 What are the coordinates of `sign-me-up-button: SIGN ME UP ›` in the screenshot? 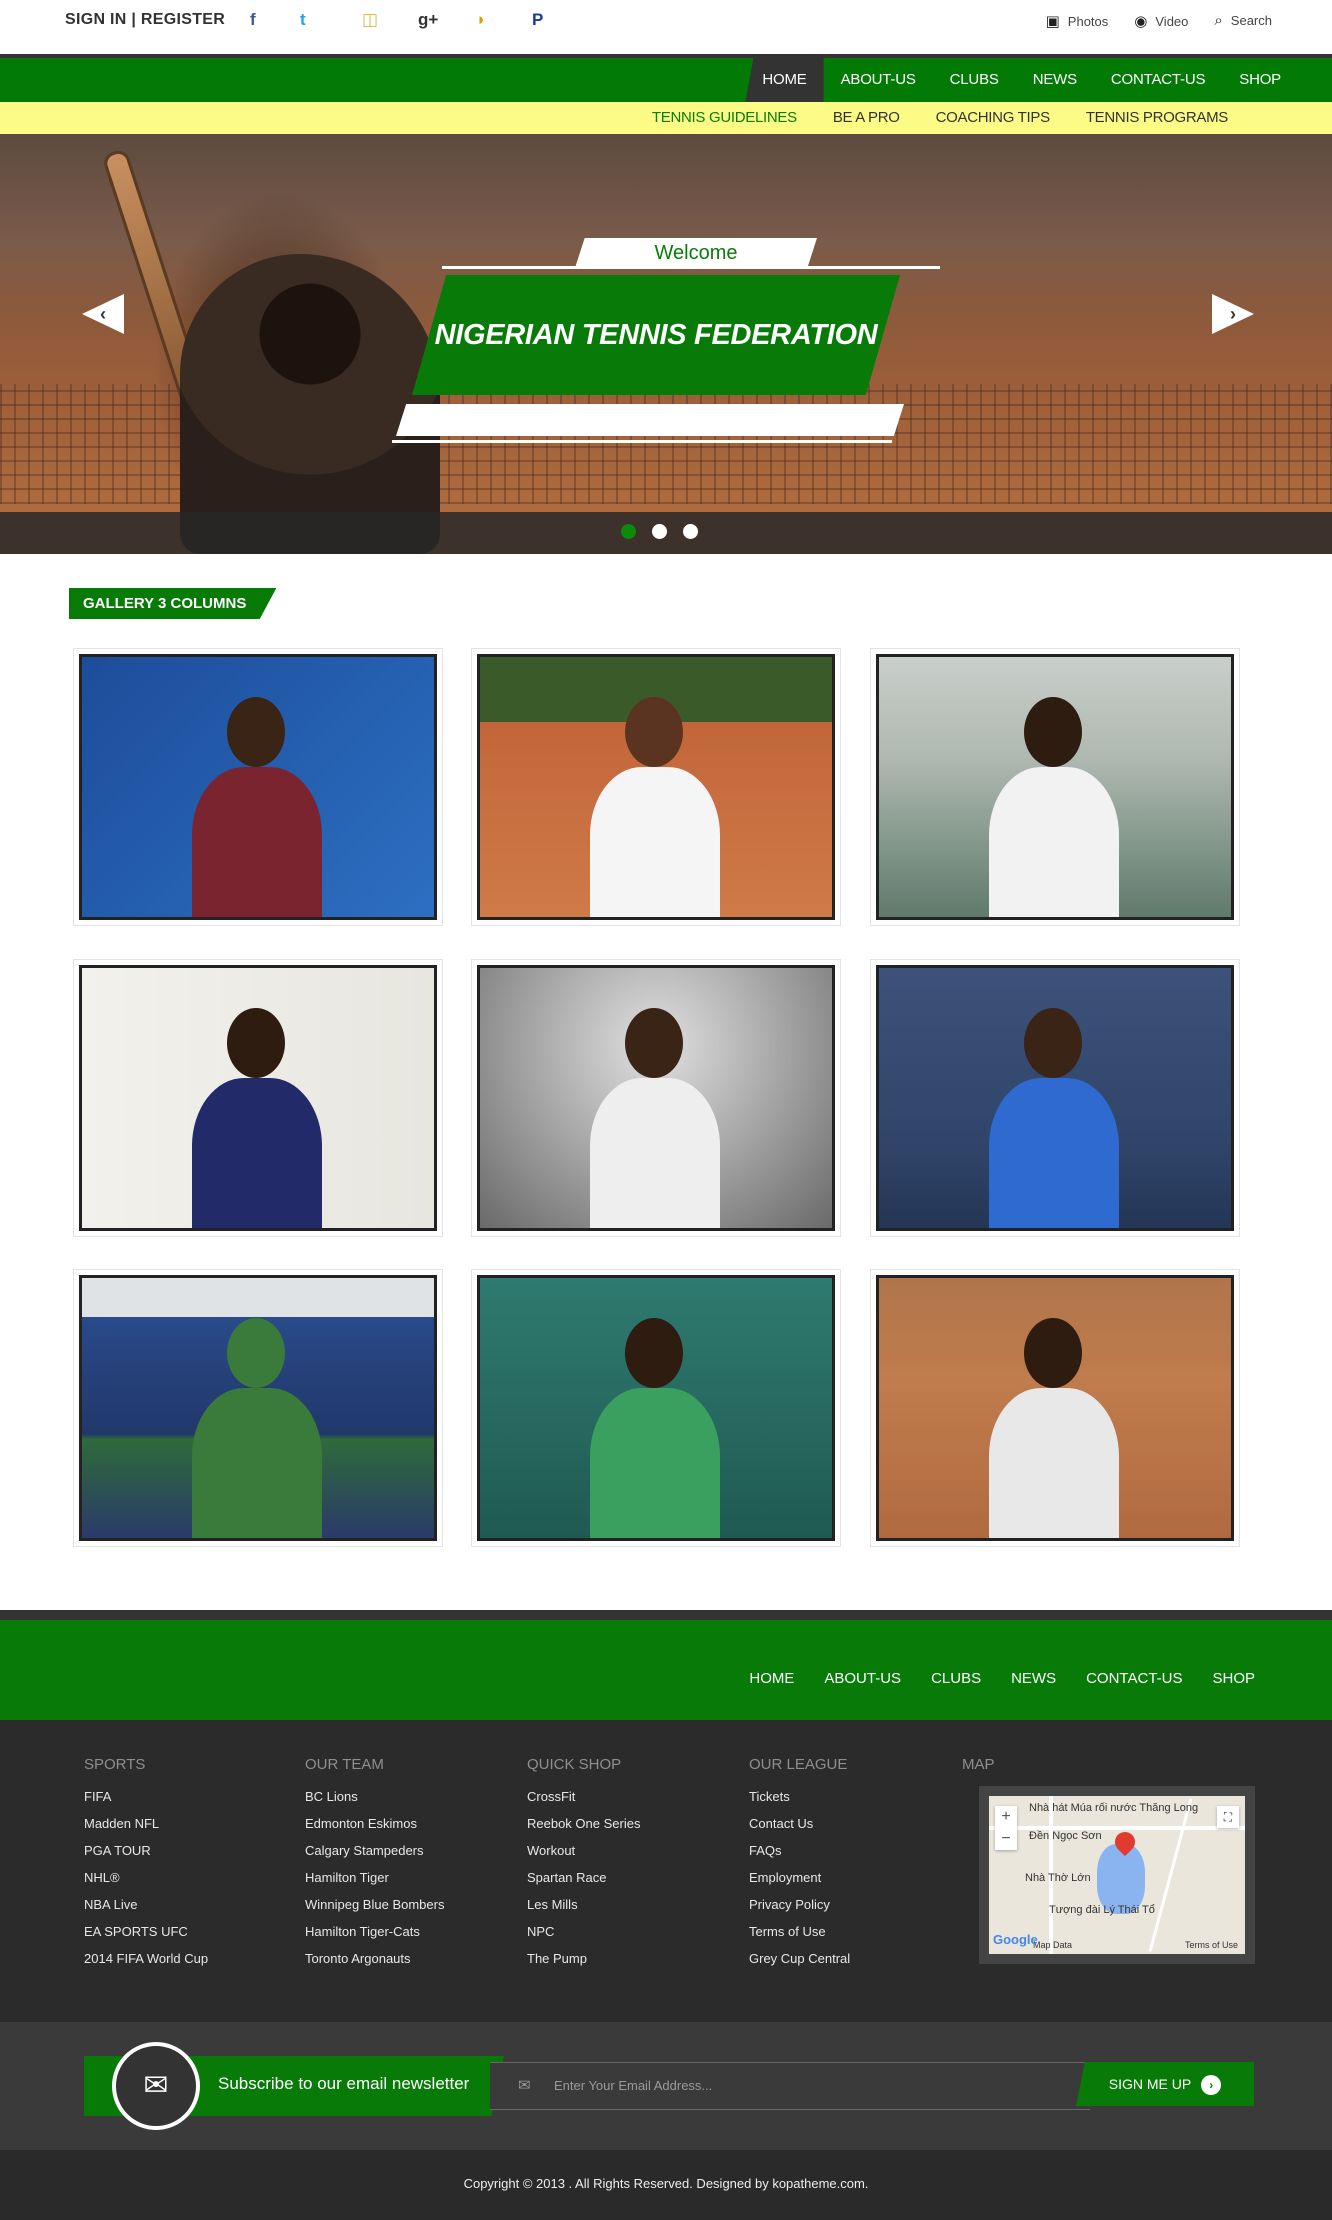 It's located at (1165, 2084).